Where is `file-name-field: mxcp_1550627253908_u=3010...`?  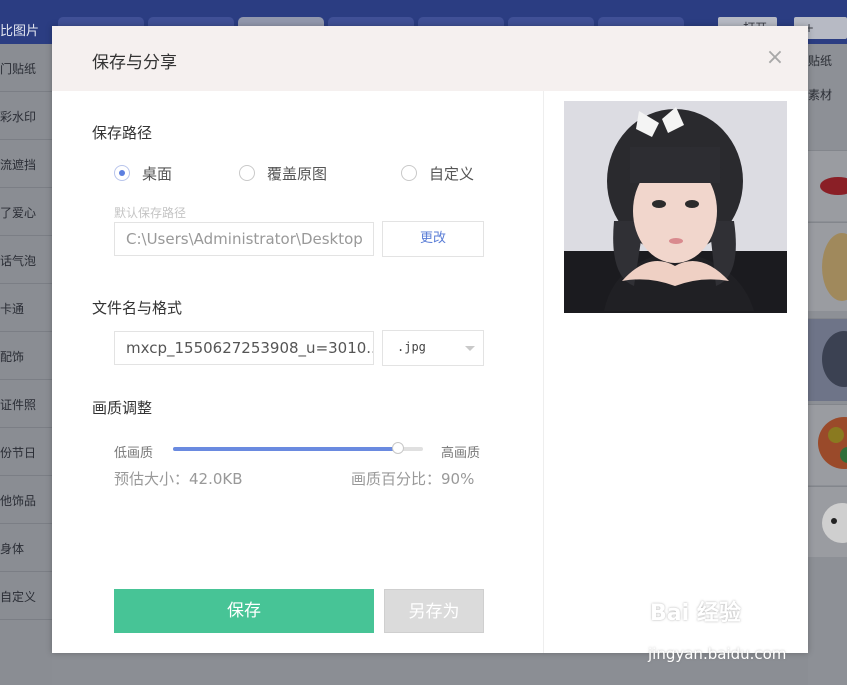 file-name-field: mxcp_1550627253908_u=3010... is located at coordinates (244, 348).